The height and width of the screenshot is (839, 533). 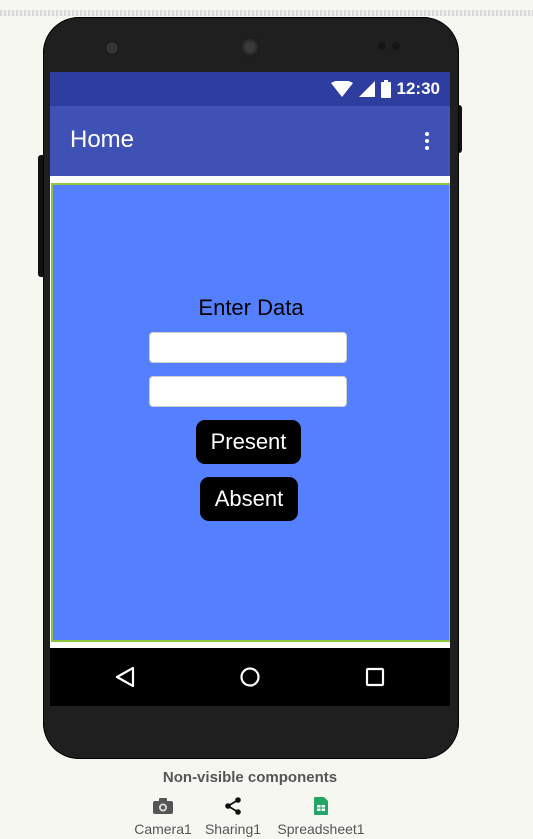 I want to click on status-bar: 12:30, so click(x=250, y=89).